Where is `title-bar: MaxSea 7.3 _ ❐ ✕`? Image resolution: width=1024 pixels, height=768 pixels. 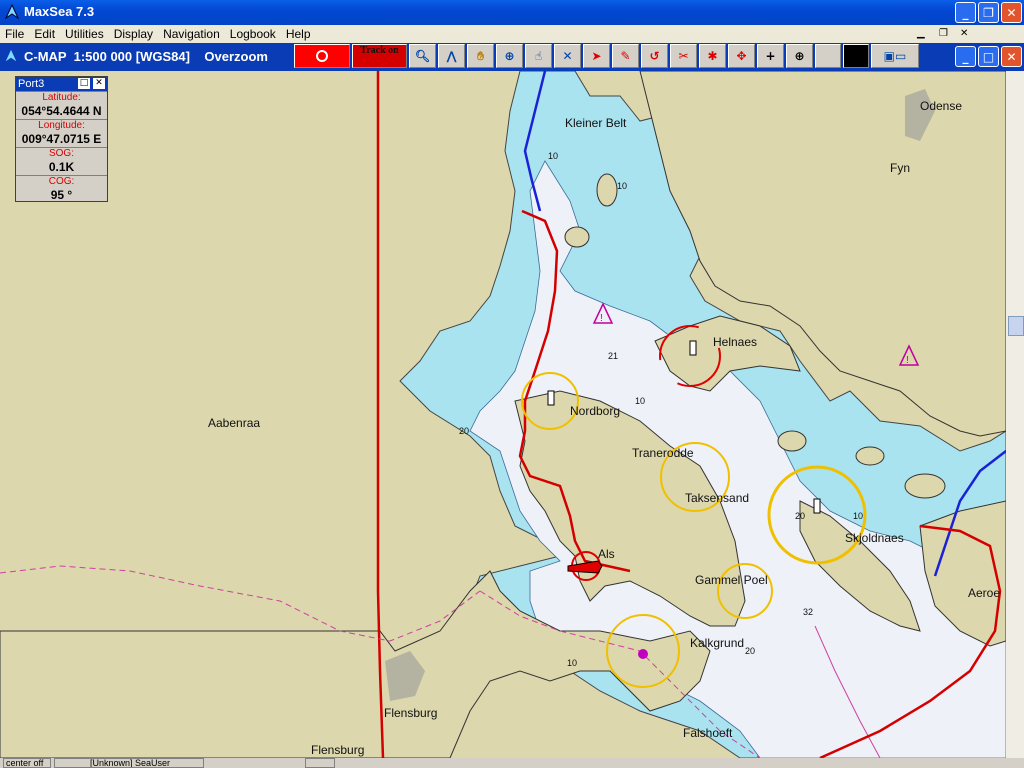
title-bar: MaxSea 7.3 _ ❐ ✕ is located at coordinates (512, 12).